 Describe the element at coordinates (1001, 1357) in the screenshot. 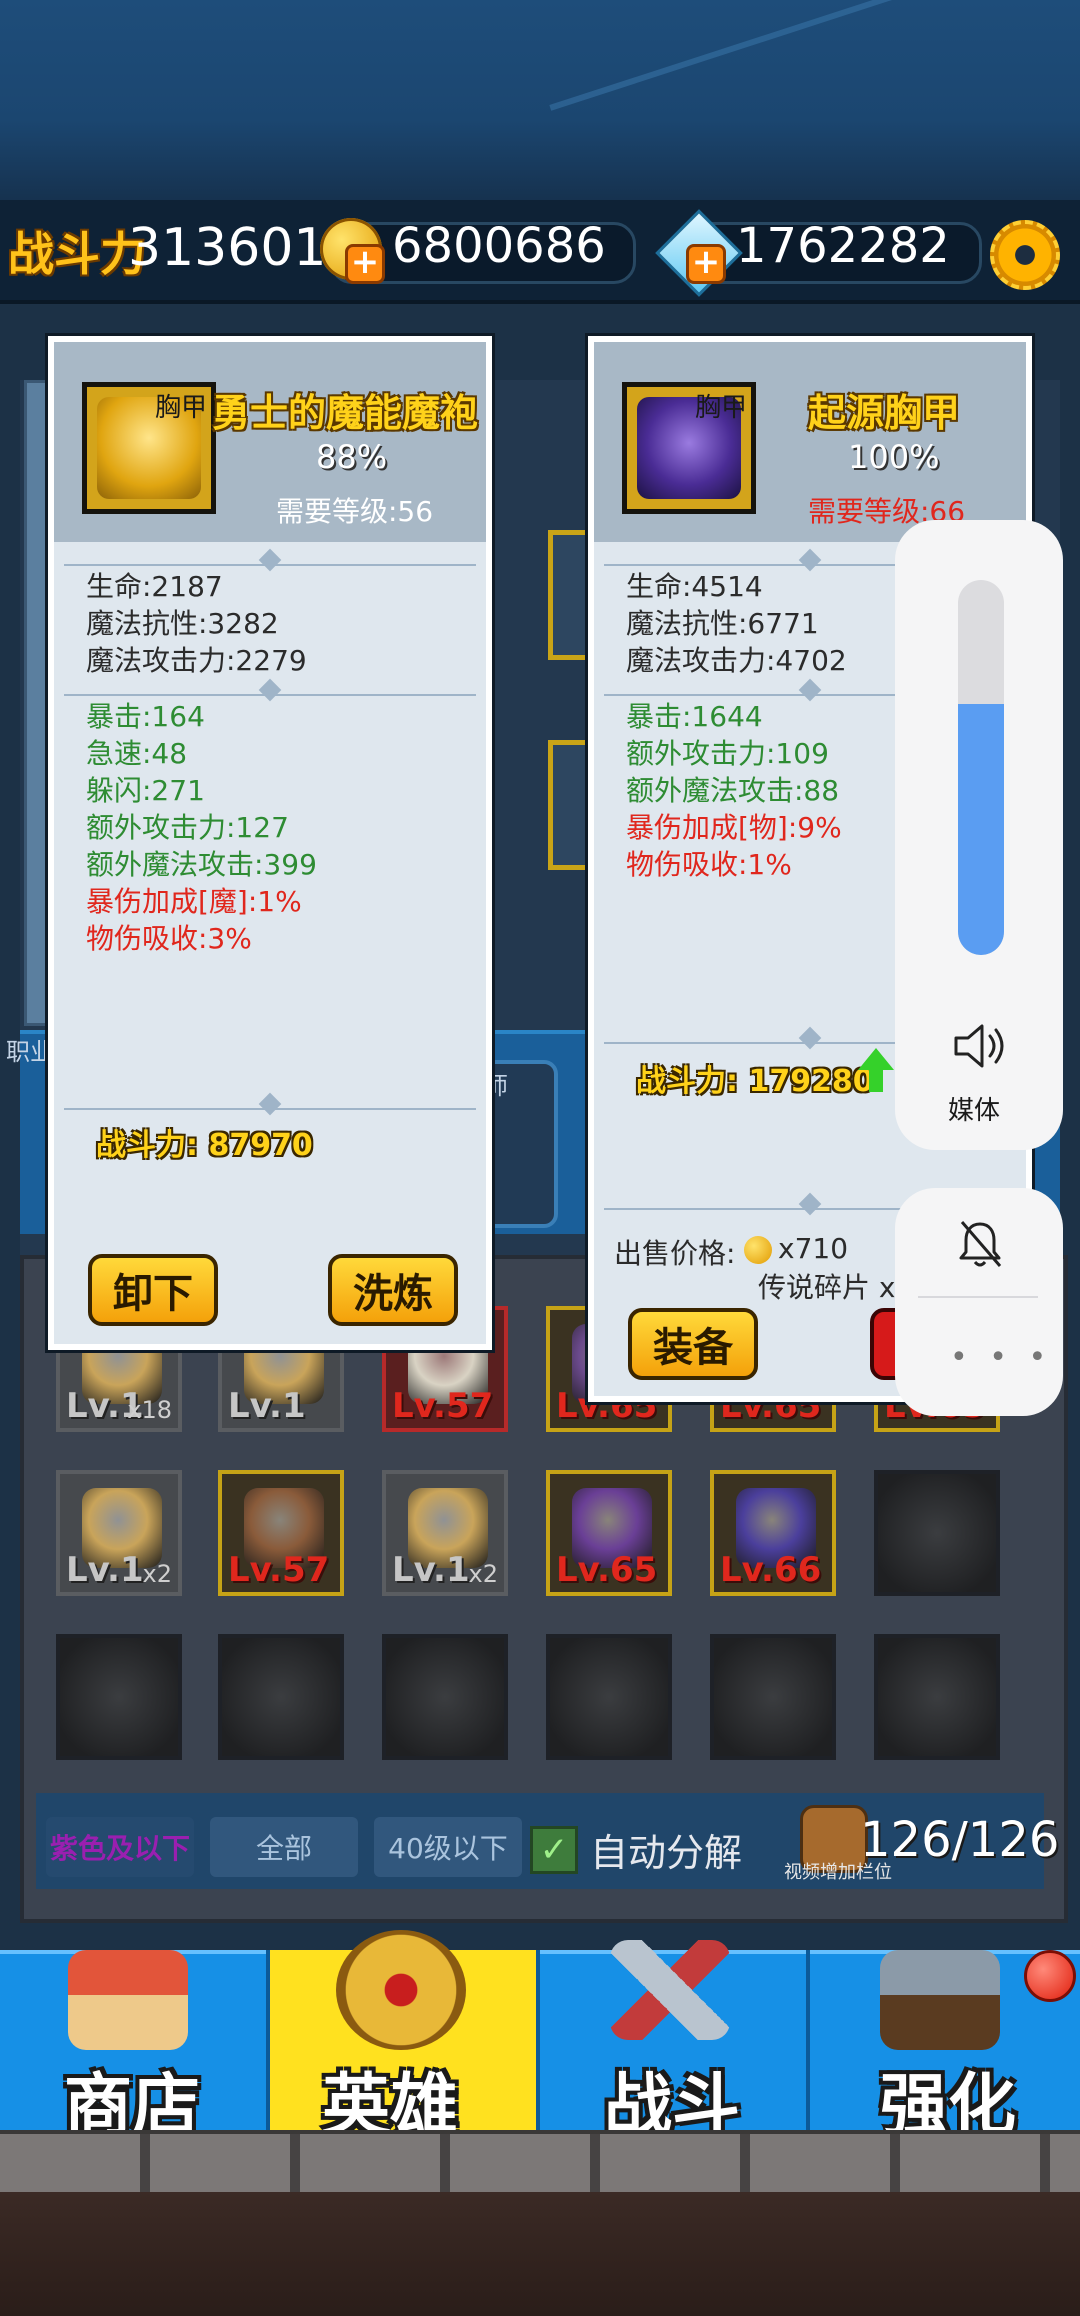

I see `more-options-icon: • • •` at that location.